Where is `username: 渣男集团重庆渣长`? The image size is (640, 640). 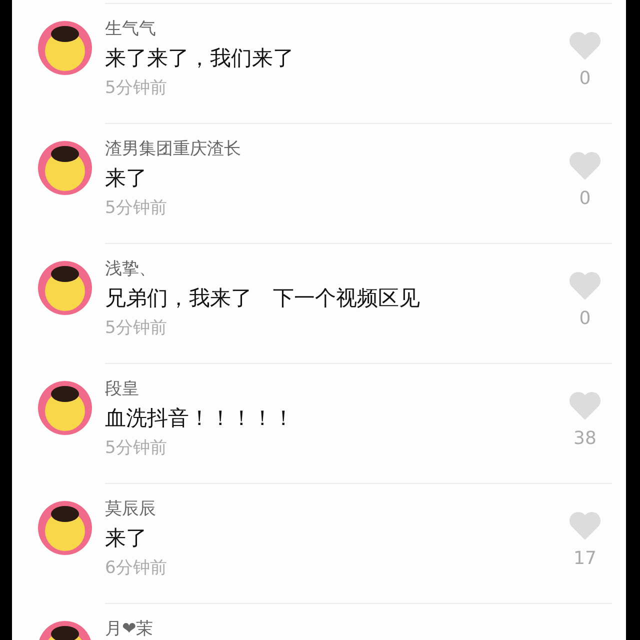
username: 渣男集团重庆渣长 is located at coordinates (333, 149).